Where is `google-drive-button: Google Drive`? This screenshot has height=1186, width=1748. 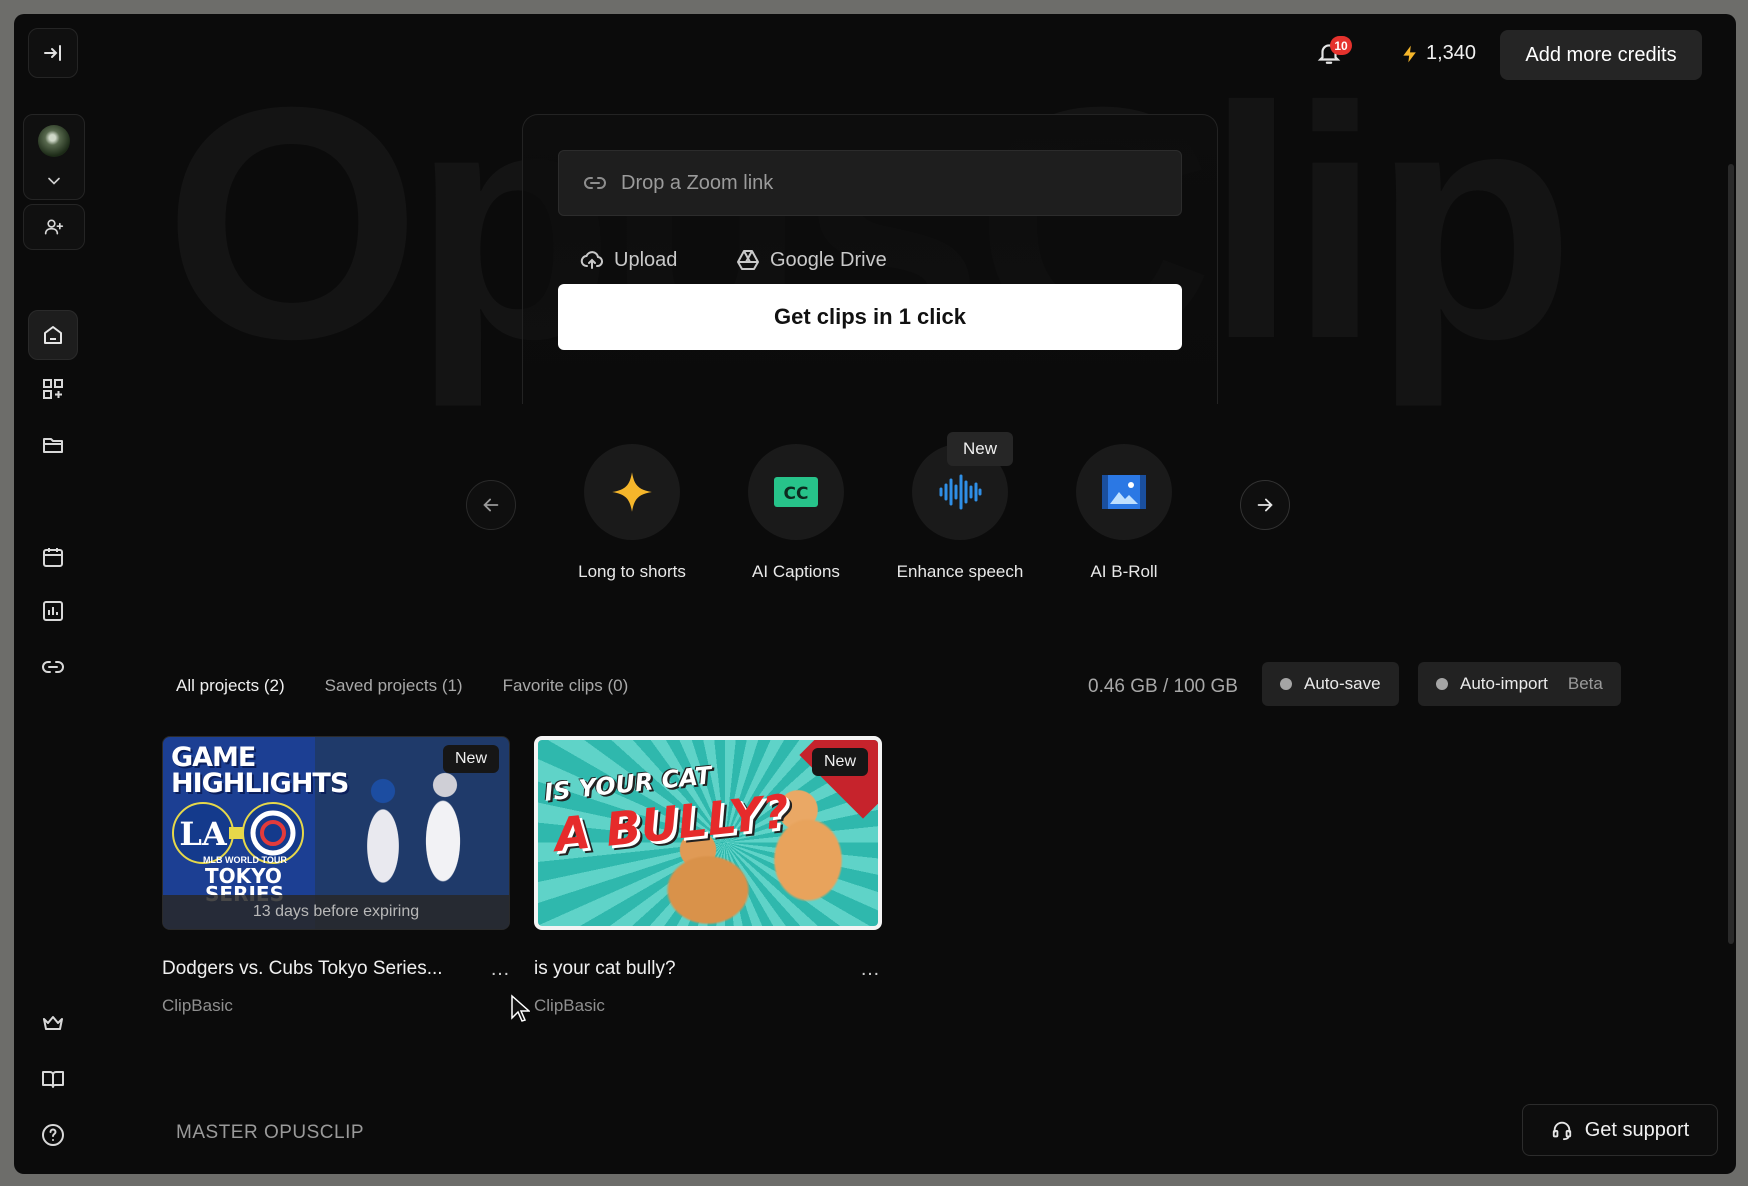 google-drive-button: Google Drive is located at coordinates (811, 260).